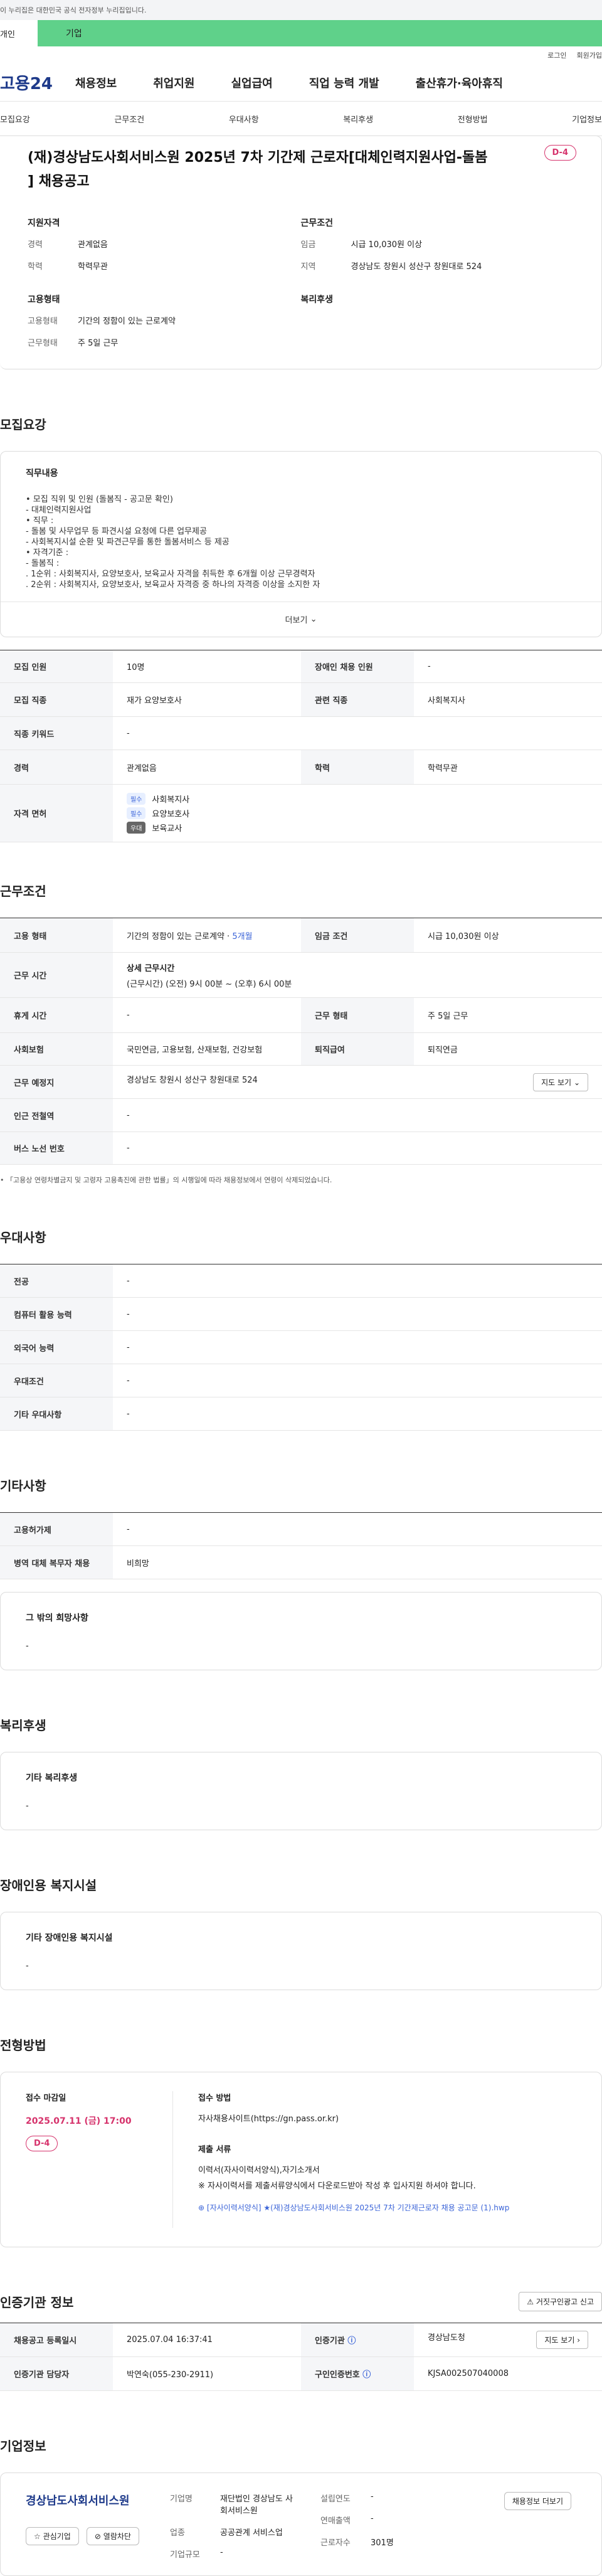 This screenshot has width=602, height=2576. Describe the element at coordinates (387, 245) in the screenshot. I see `wage-value: 시급 10,030원 이상` at that location.